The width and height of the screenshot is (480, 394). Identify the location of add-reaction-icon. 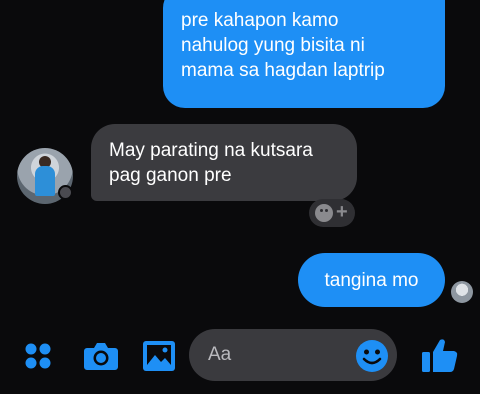
(324, 213).